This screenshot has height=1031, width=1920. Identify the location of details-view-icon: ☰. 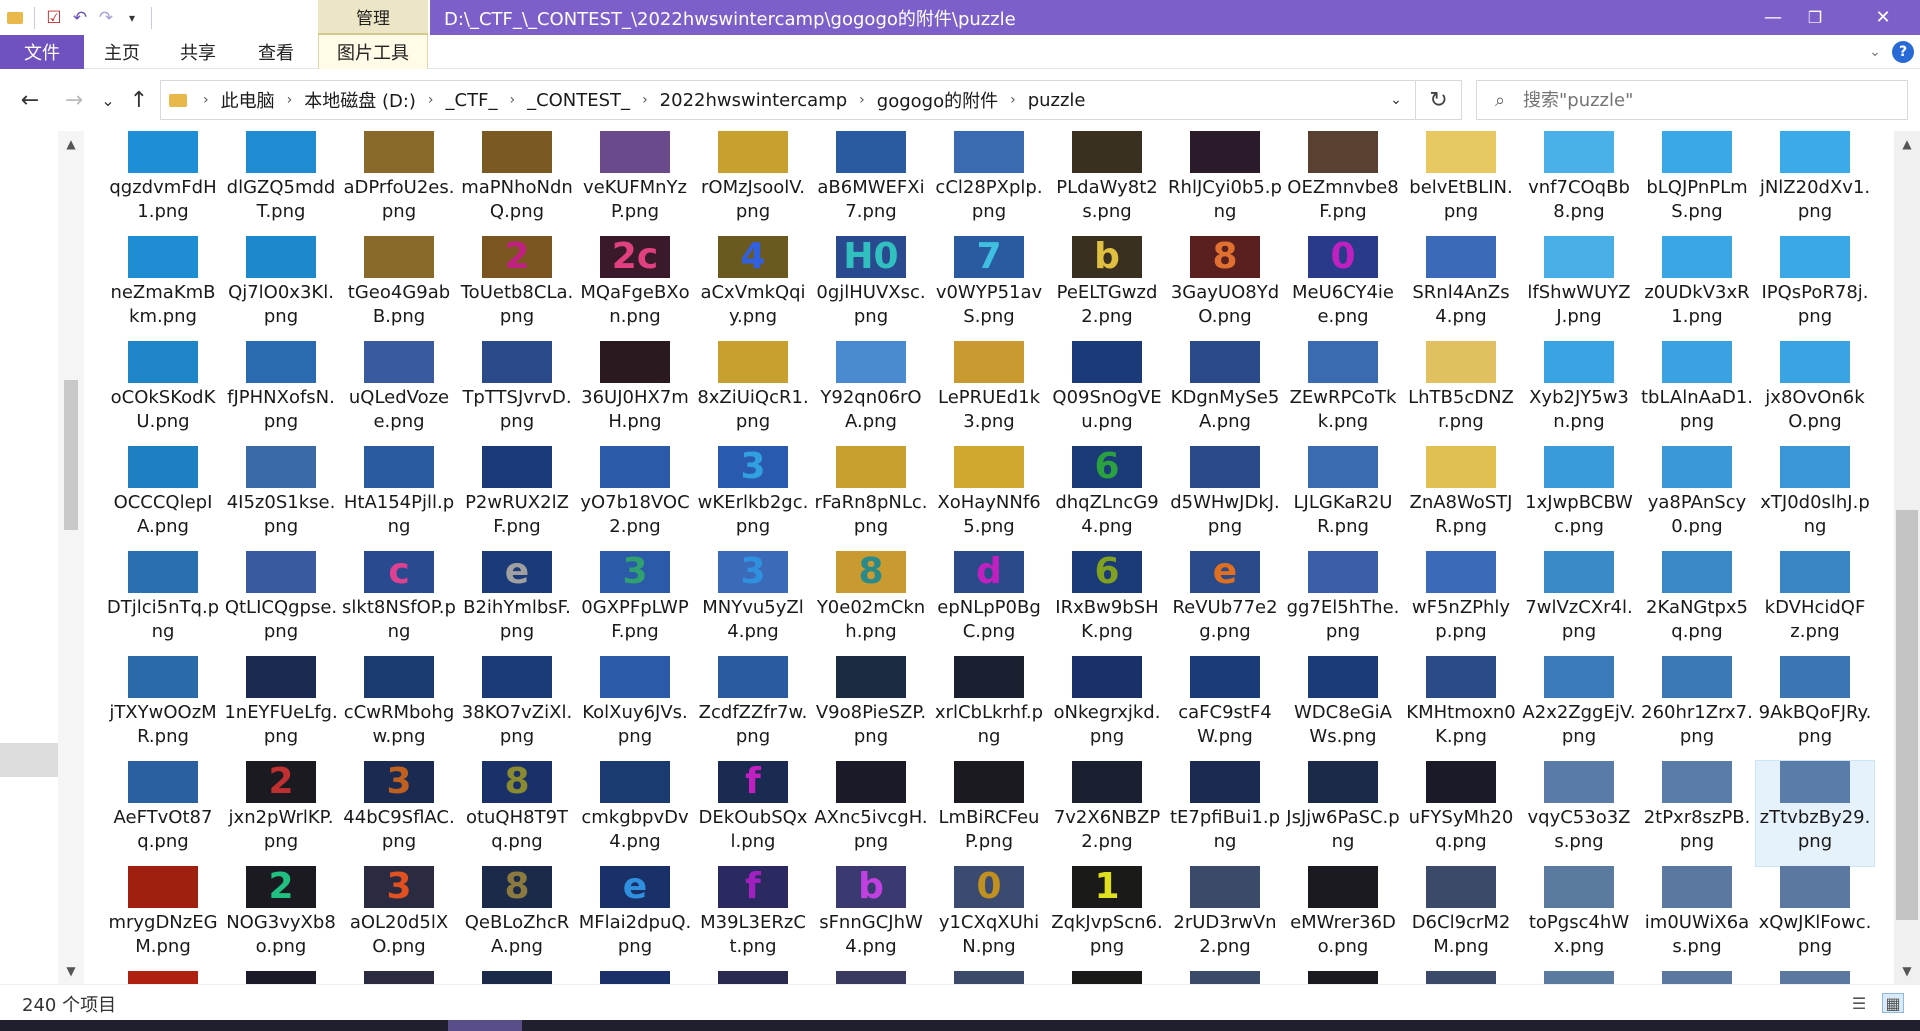
(1859, 1003).